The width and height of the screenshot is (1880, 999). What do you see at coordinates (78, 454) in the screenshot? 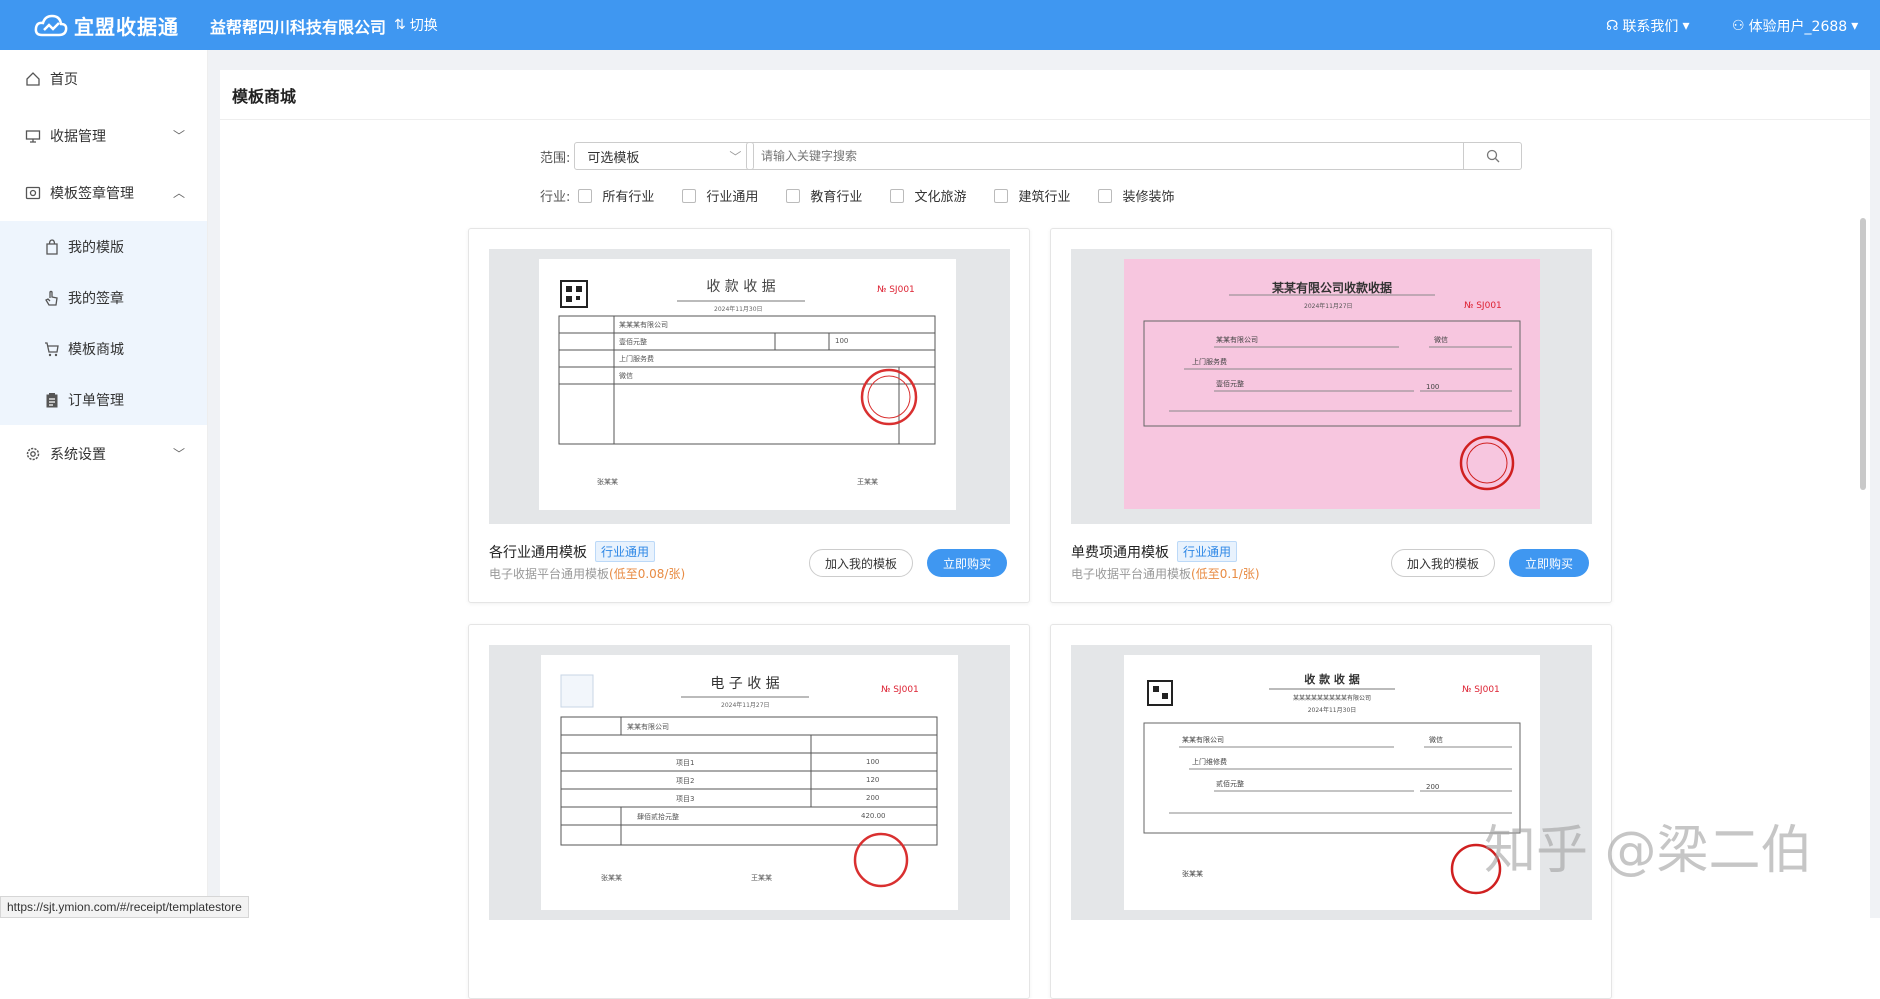
I see `sidebar-item-label: 系统设置` at bounding box center [78, 454].